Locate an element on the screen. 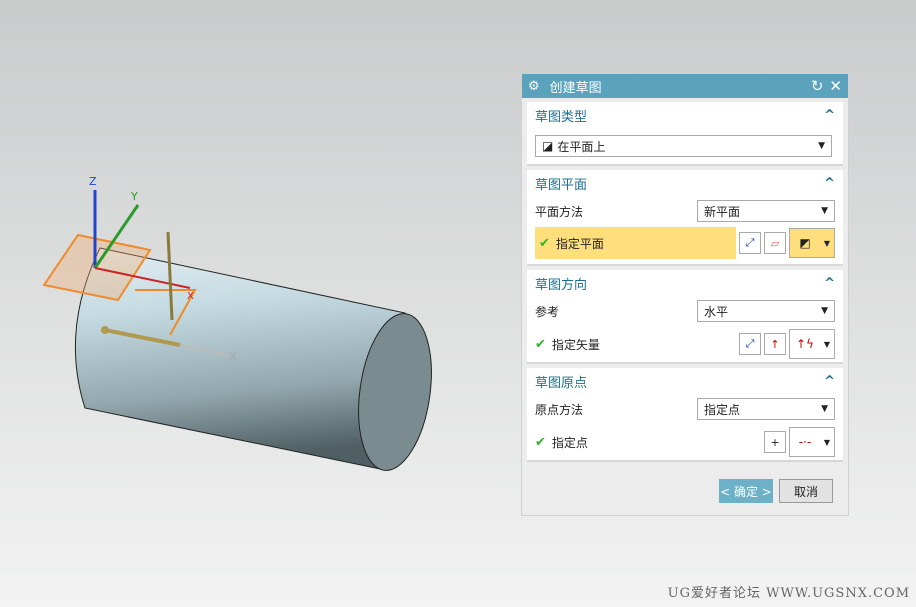 The width and height of the screenshot is (916, 607). reference-label: 参考 is located at coordinates (547, 311).